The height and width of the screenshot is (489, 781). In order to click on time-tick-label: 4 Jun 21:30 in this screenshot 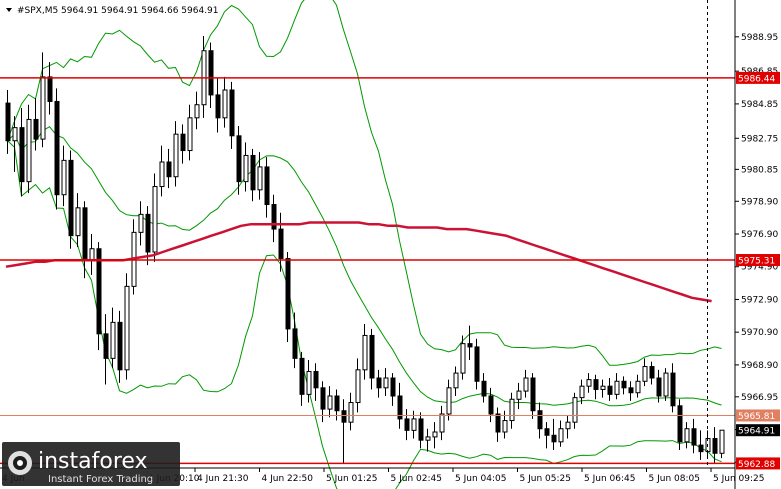, I will do `click(223, 479)`.